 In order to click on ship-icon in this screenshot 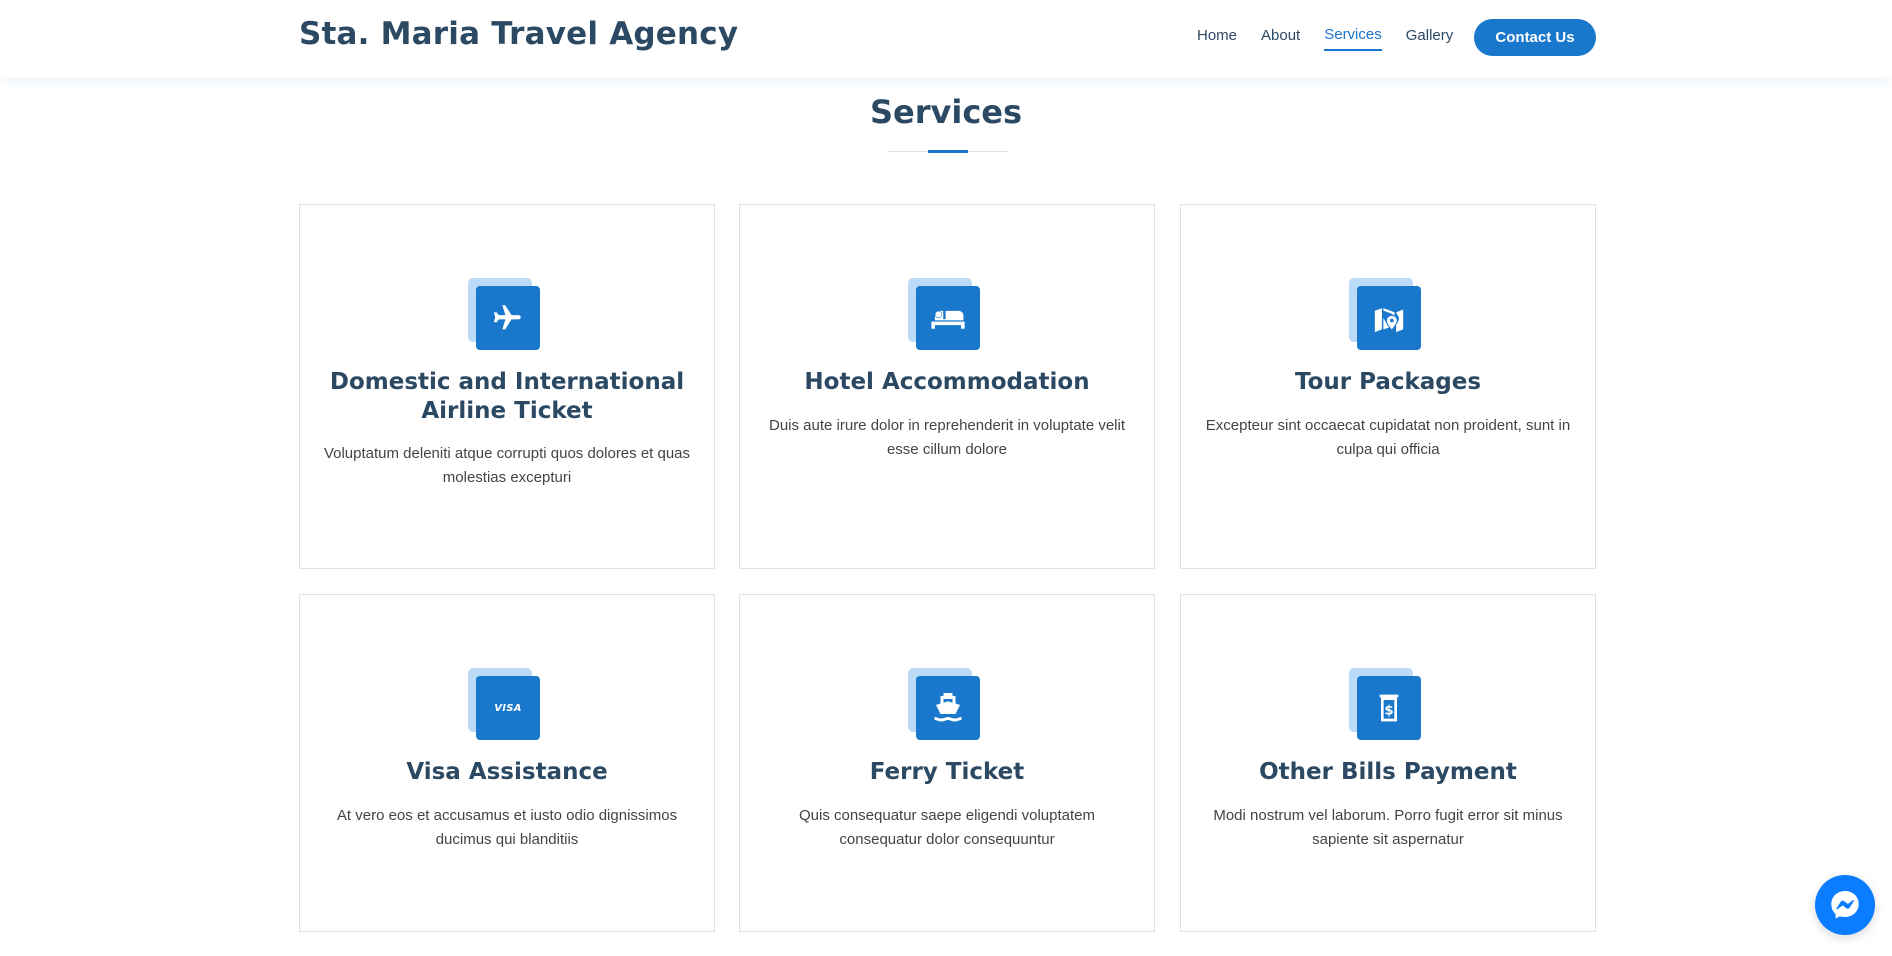, I will do `click(948, 708)`.